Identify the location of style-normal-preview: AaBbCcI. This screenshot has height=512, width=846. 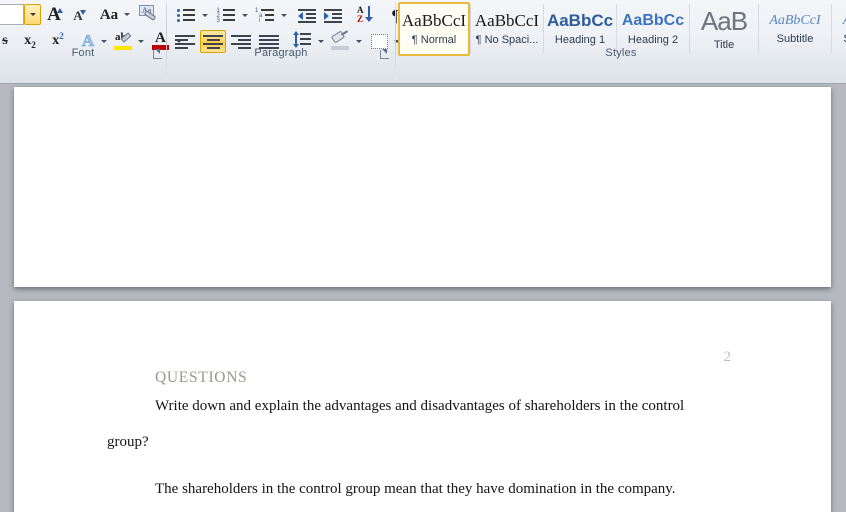
(434, 20).